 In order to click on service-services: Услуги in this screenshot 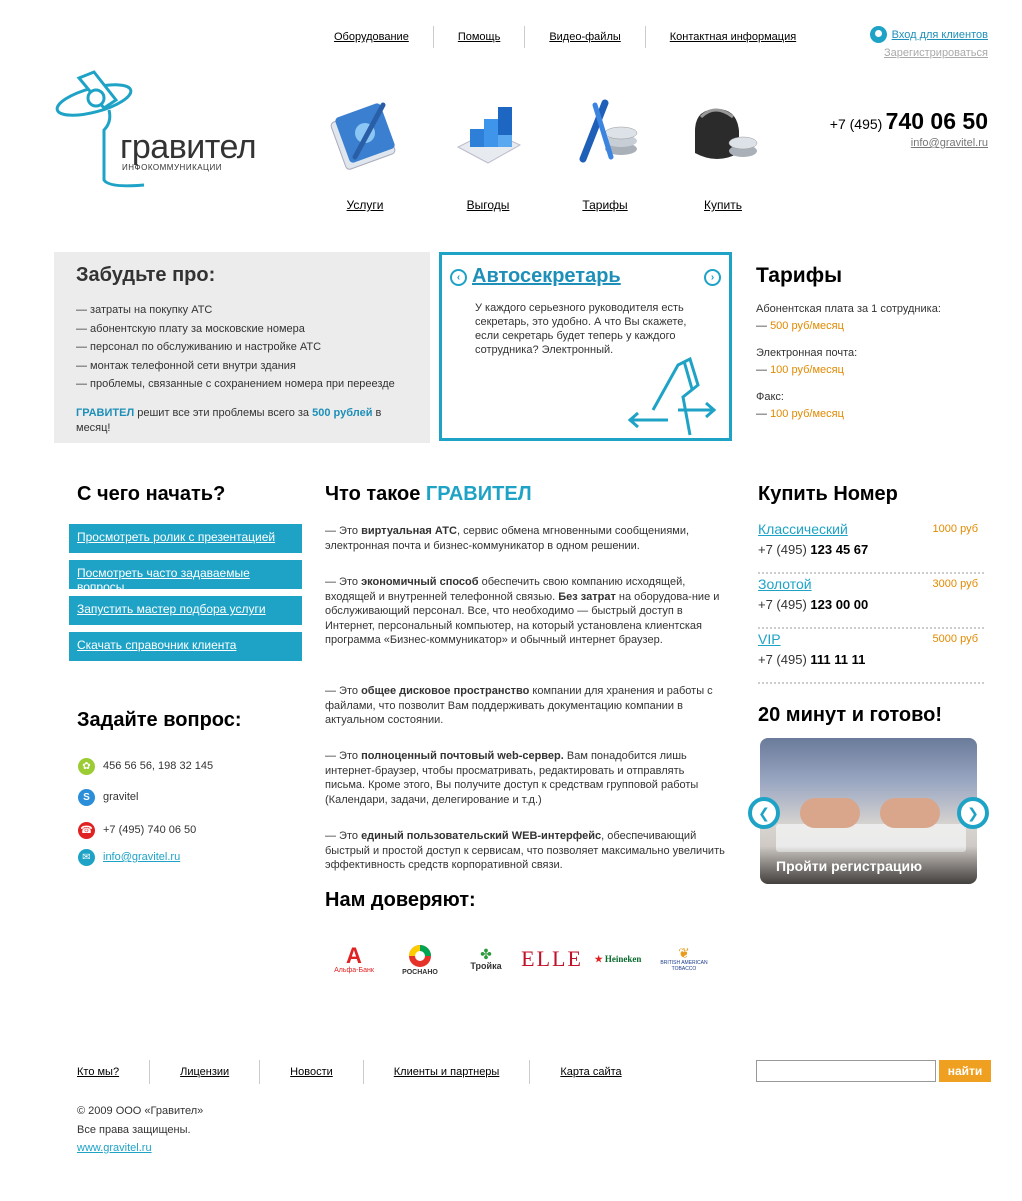, I will do `click(365, 153)`.